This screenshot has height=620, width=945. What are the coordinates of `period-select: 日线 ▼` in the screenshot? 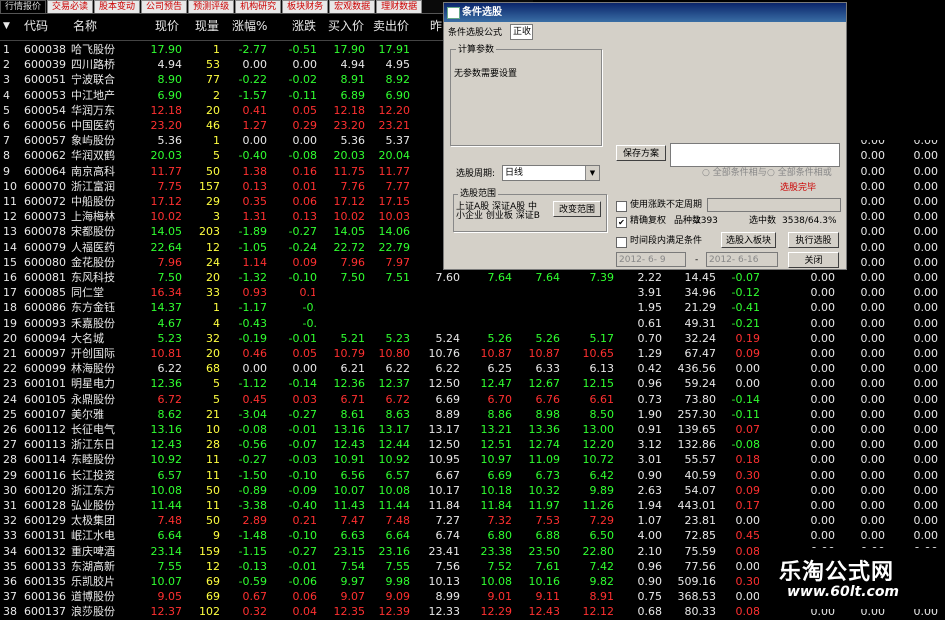 It's located at (551, 173).